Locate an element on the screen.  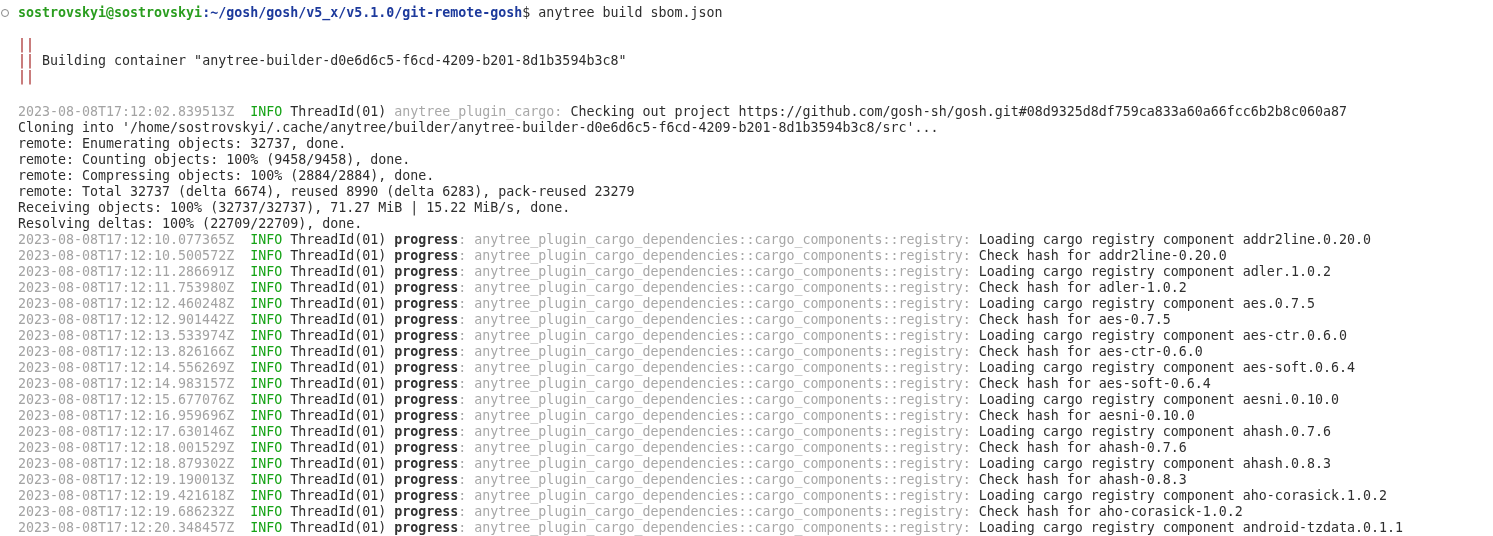
log-message: Checking out project https://github.com/gosh-sh/gosh.git#08d9325d8df759ca833a60a66fcc6b2b8c060a87 is located at coordinates (958, 112).